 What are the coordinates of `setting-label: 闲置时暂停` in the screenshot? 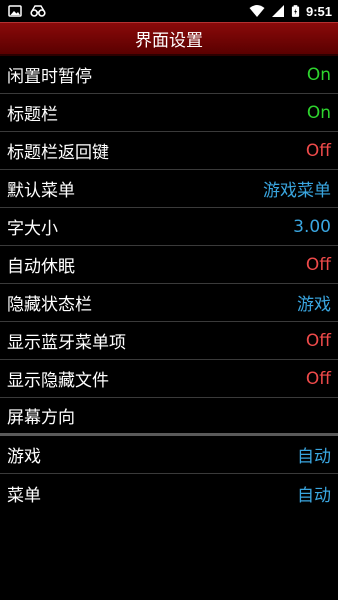 It's located at (49, 77).